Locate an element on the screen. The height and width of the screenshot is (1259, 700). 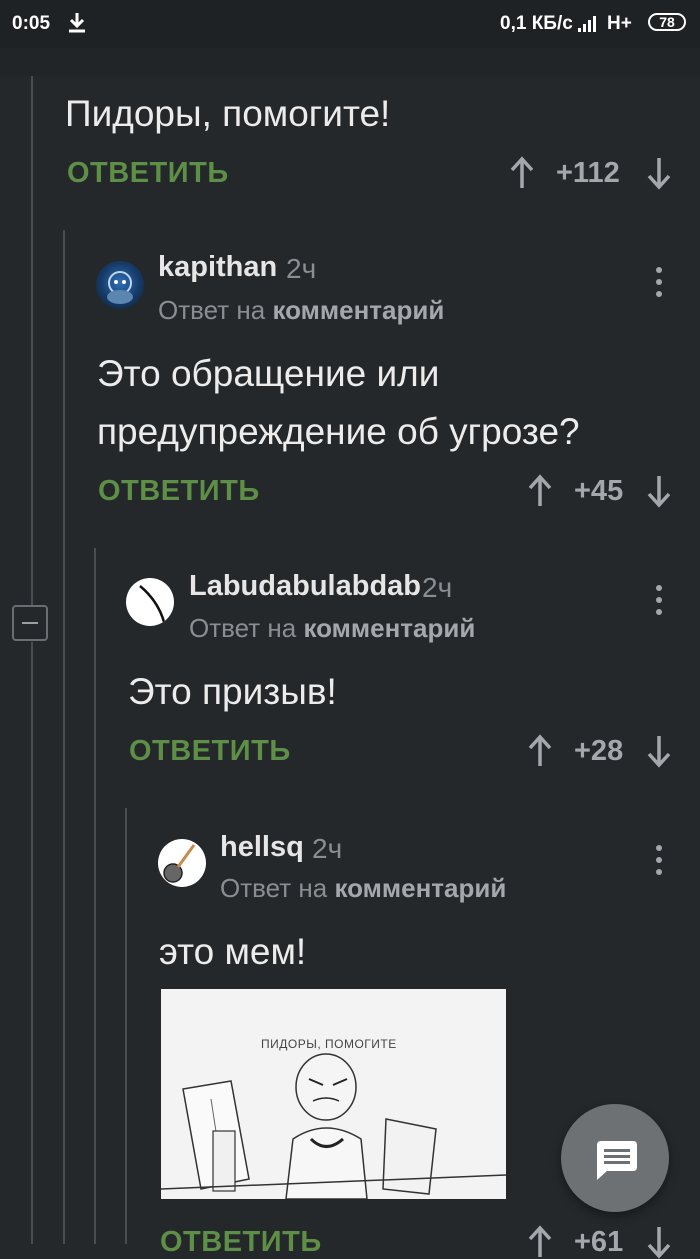
collapse-thread-button is located at coordinates (30, 623).